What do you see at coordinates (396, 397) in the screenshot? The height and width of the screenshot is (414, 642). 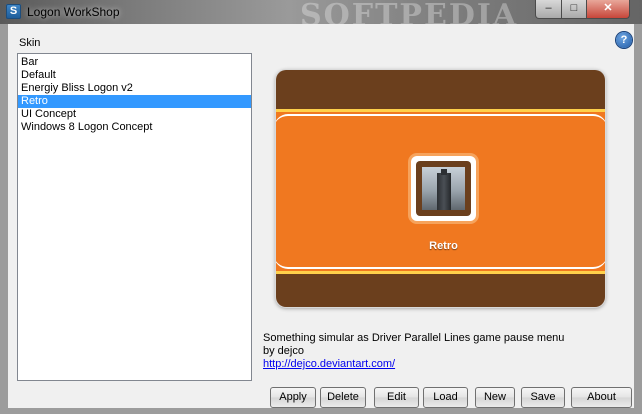 I see `edit-button: Edit` at bounding box center [396, 397].